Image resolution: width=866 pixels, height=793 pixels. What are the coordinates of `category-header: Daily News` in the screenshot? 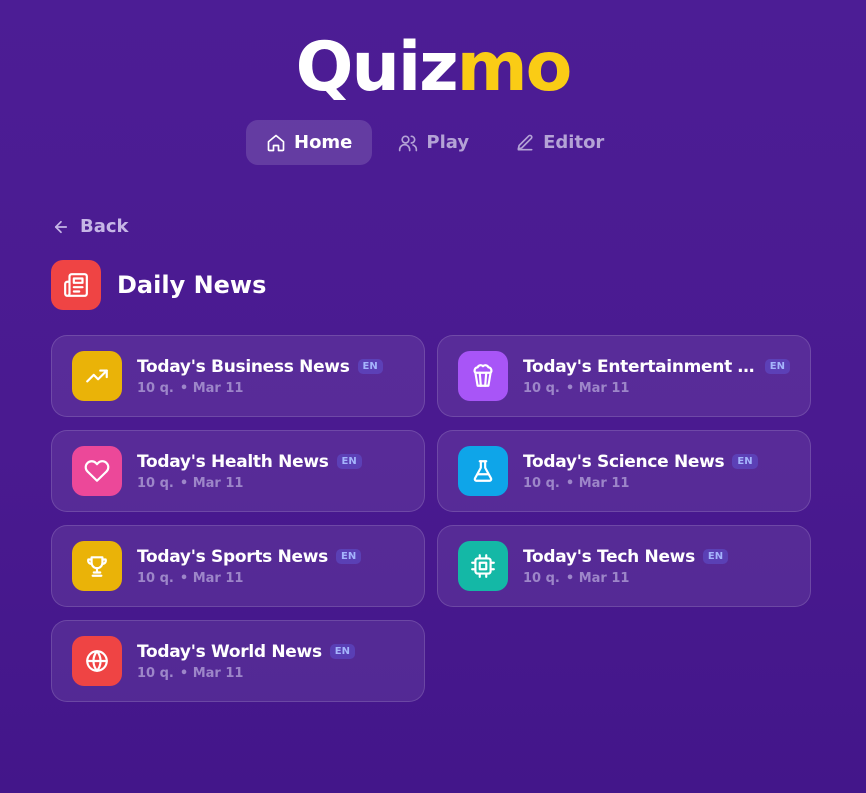 It's located at (158, 285).